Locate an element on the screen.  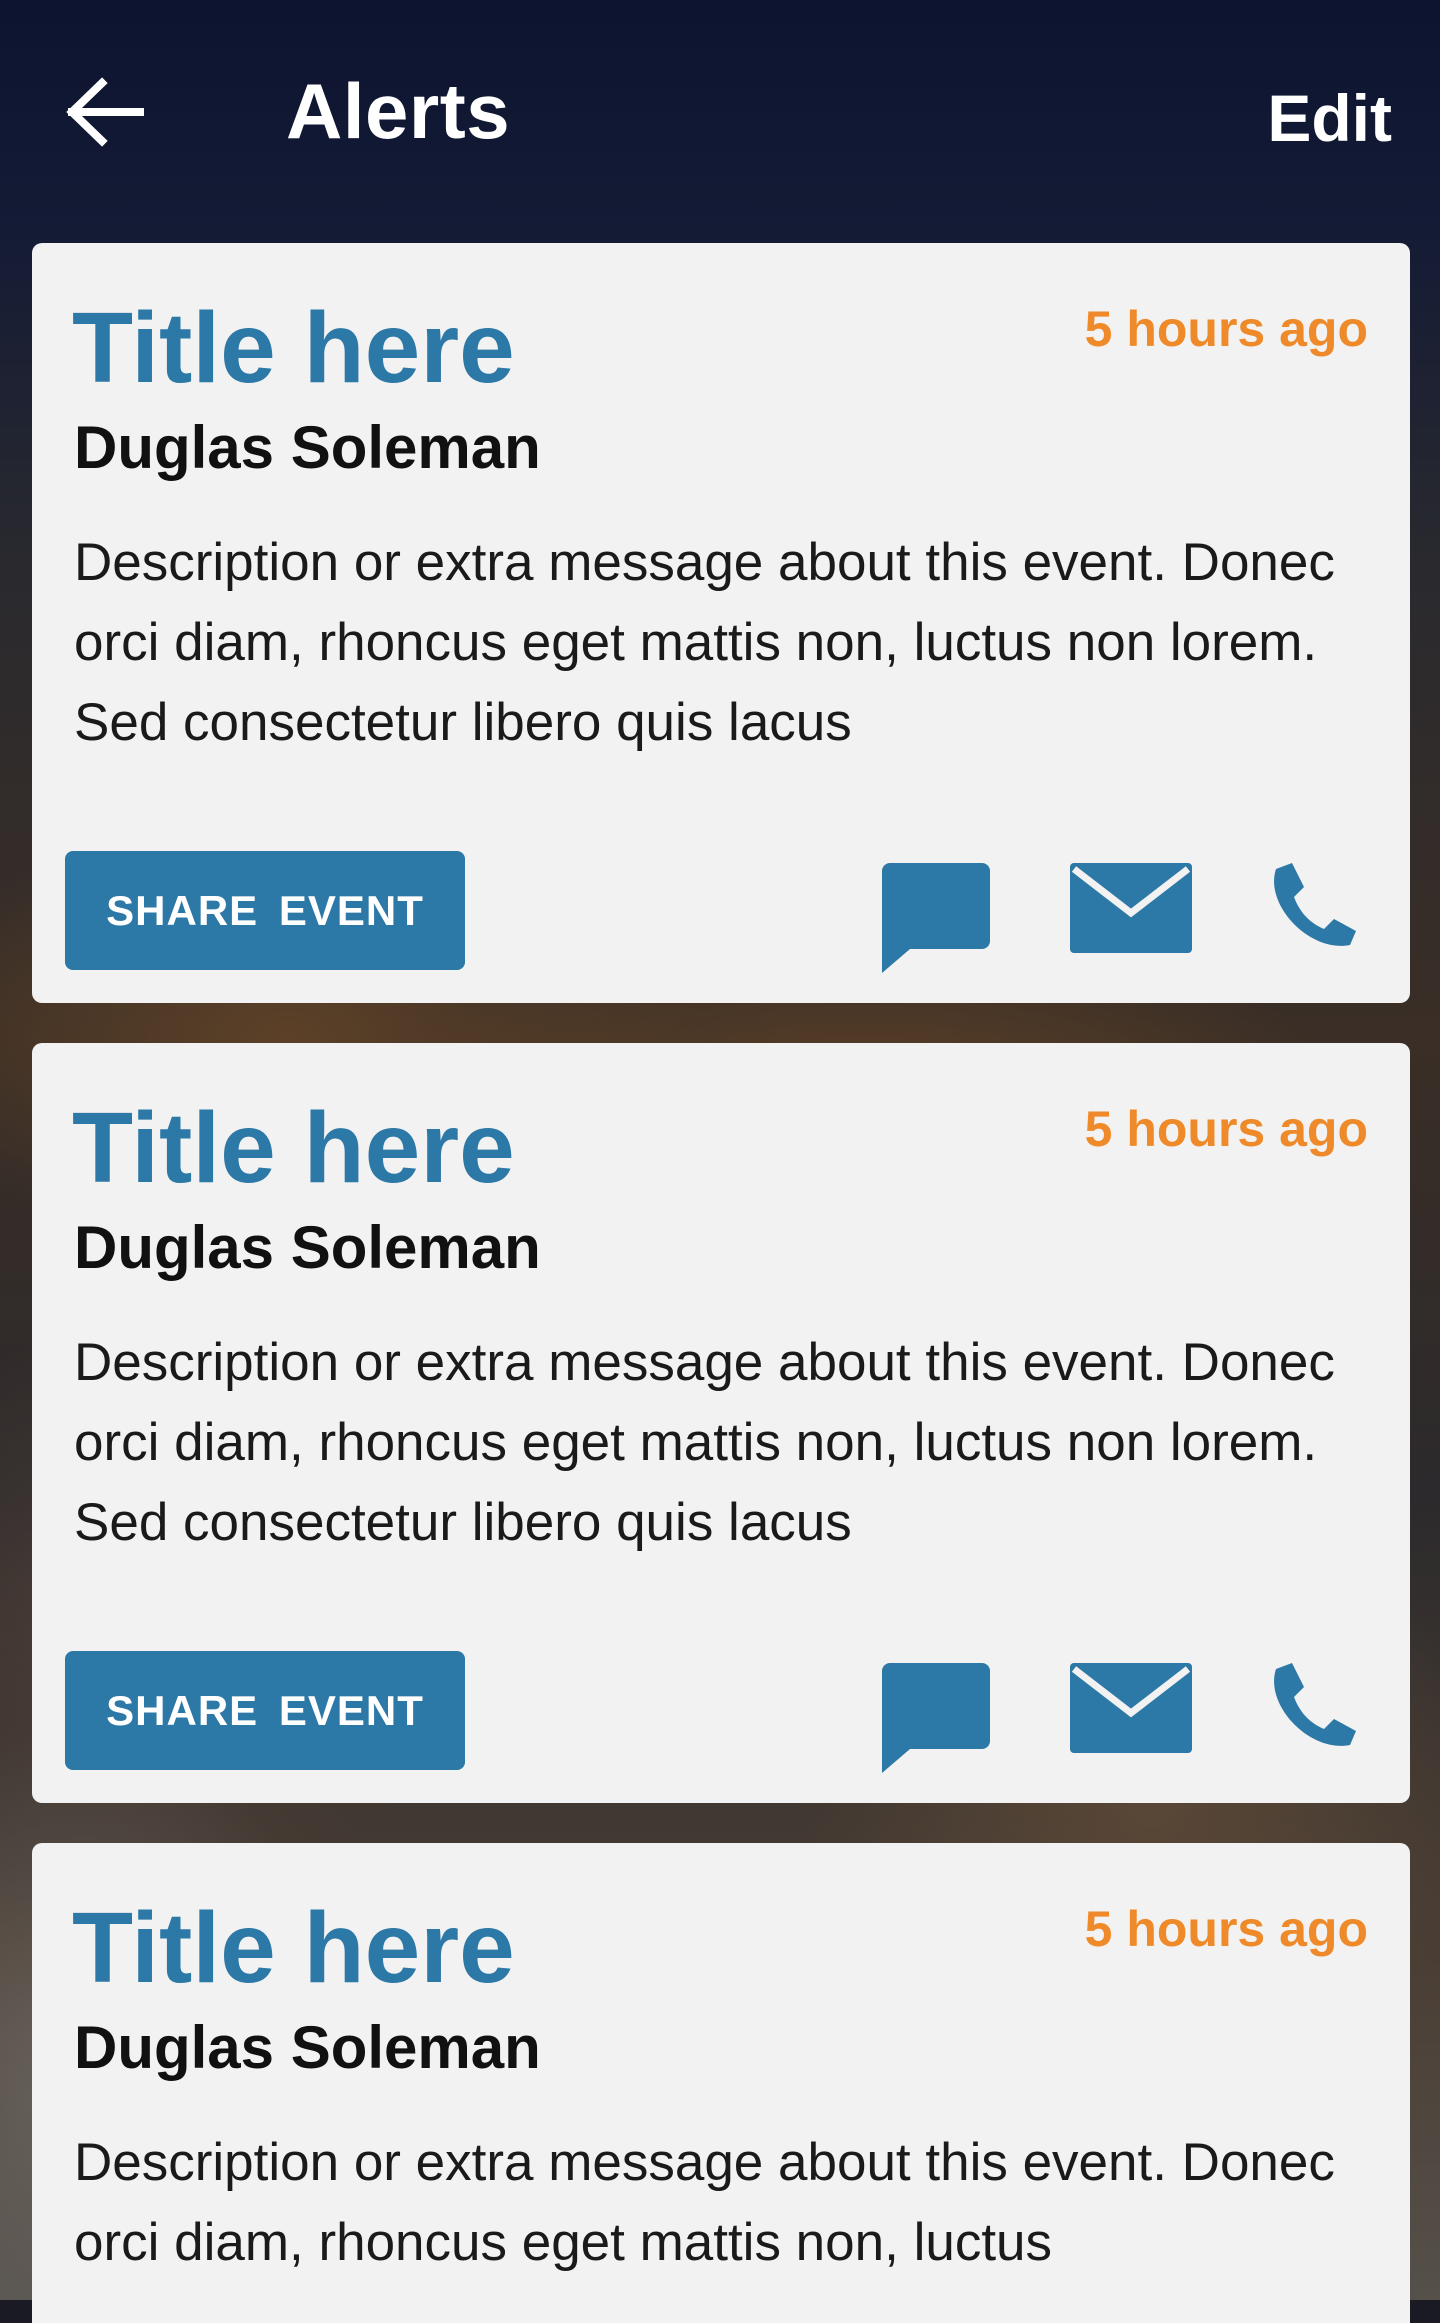
app-header: Alerts Edit is located at coordinates (720, 115).